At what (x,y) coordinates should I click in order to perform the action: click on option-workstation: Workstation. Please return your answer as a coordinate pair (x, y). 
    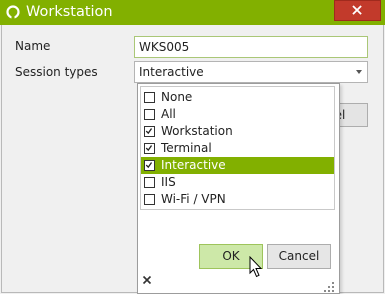
    Looking at the image, I should click on (237, 131).